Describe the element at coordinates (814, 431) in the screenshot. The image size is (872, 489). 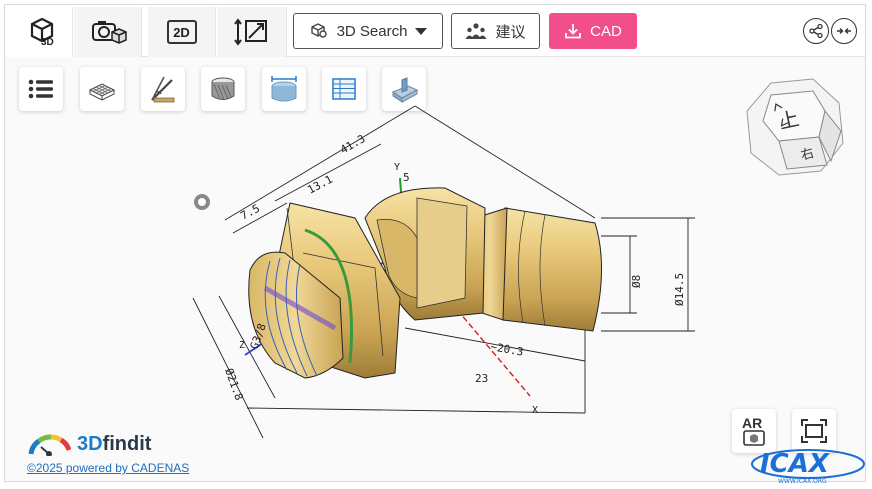
I see `fullscreen-icon` at that location.